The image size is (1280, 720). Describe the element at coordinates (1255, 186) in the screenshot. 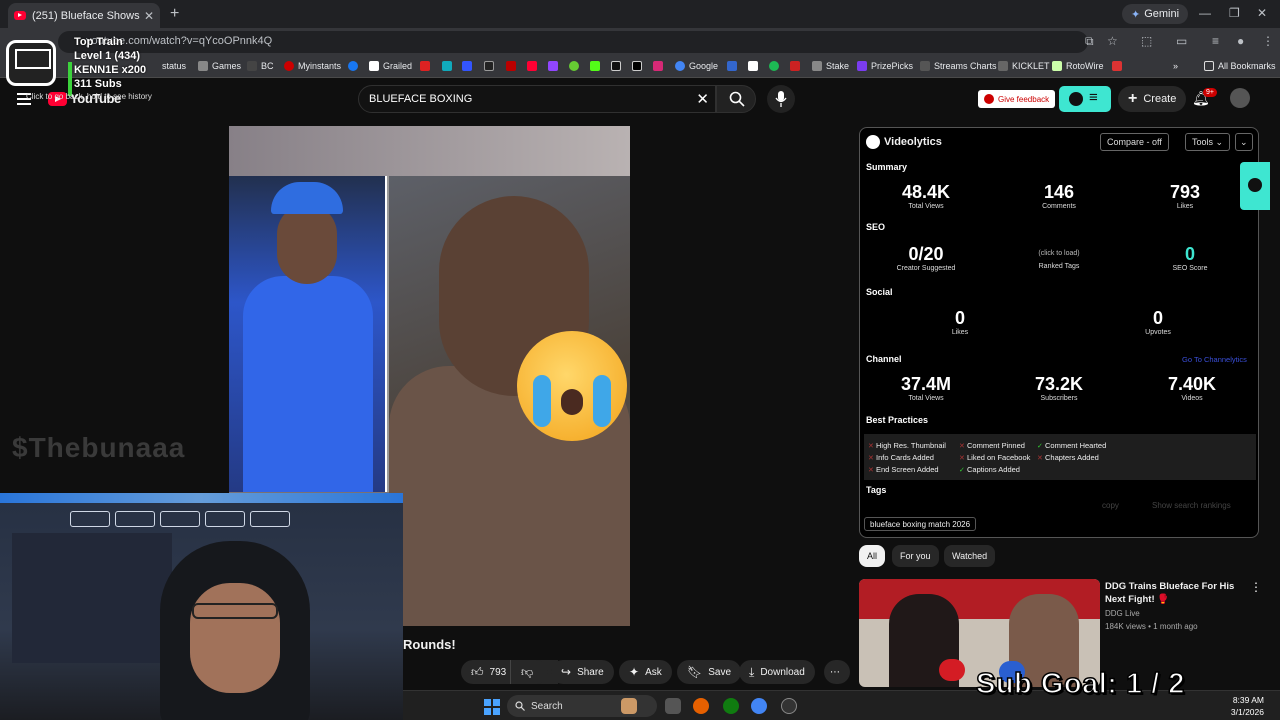

I see `videolytics-floating-button` at that location.